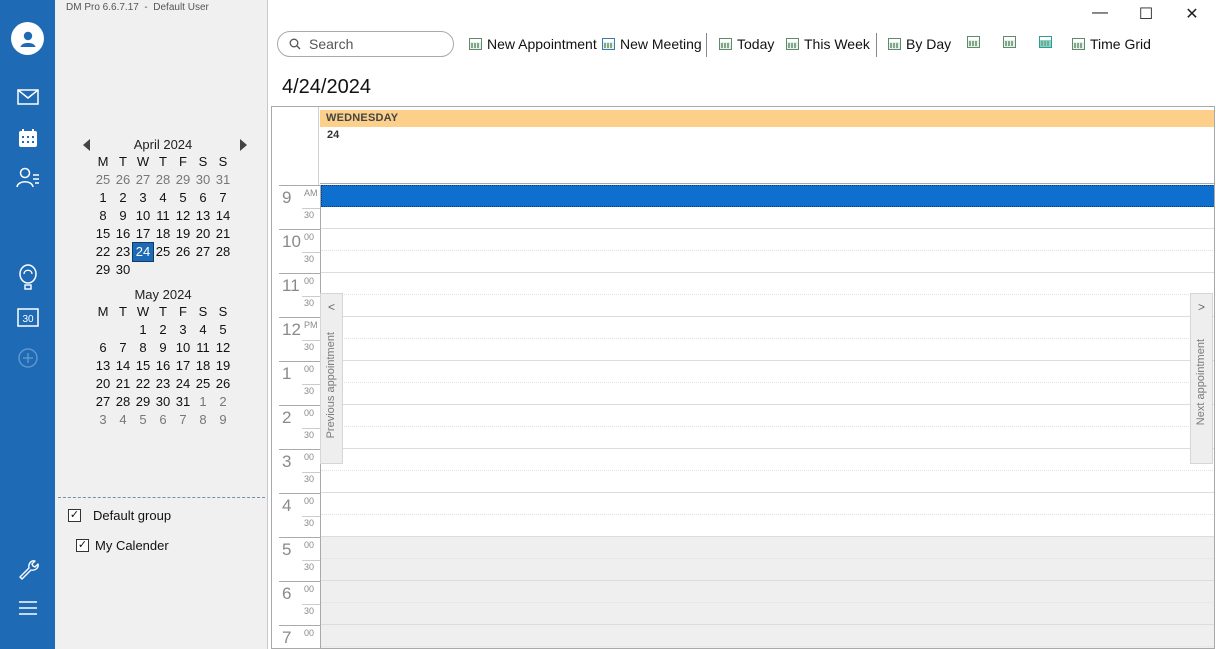 Image resolution: width=1216 pixels, height=649 pixels. I want to click on minimize-button: —, so click(1100, 13).